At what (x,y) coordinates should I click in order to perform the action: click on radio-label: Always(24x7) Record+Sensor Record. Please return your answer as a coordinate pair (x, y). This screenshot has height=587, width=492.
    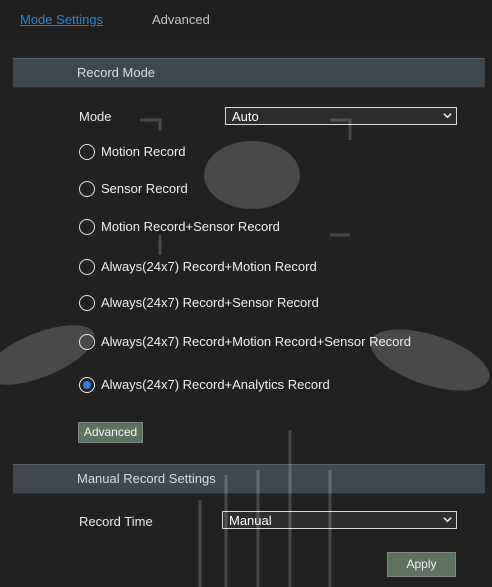
    Looking at the image, I should click on (210, 302).